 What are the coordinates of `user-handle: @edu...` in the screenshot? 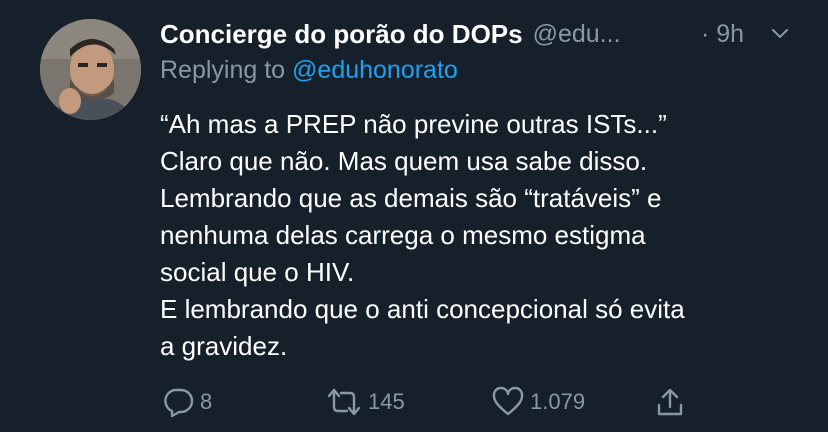 It's located at (577, 34).